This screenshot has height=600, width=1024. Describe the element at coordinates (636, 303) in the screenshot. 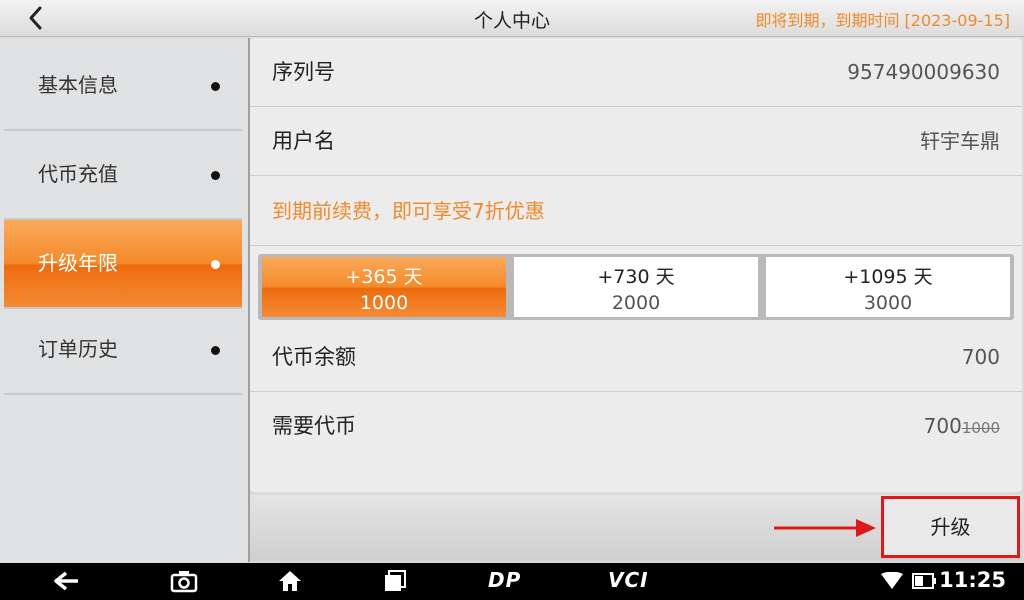

I see `option-price: 2000` at that location.